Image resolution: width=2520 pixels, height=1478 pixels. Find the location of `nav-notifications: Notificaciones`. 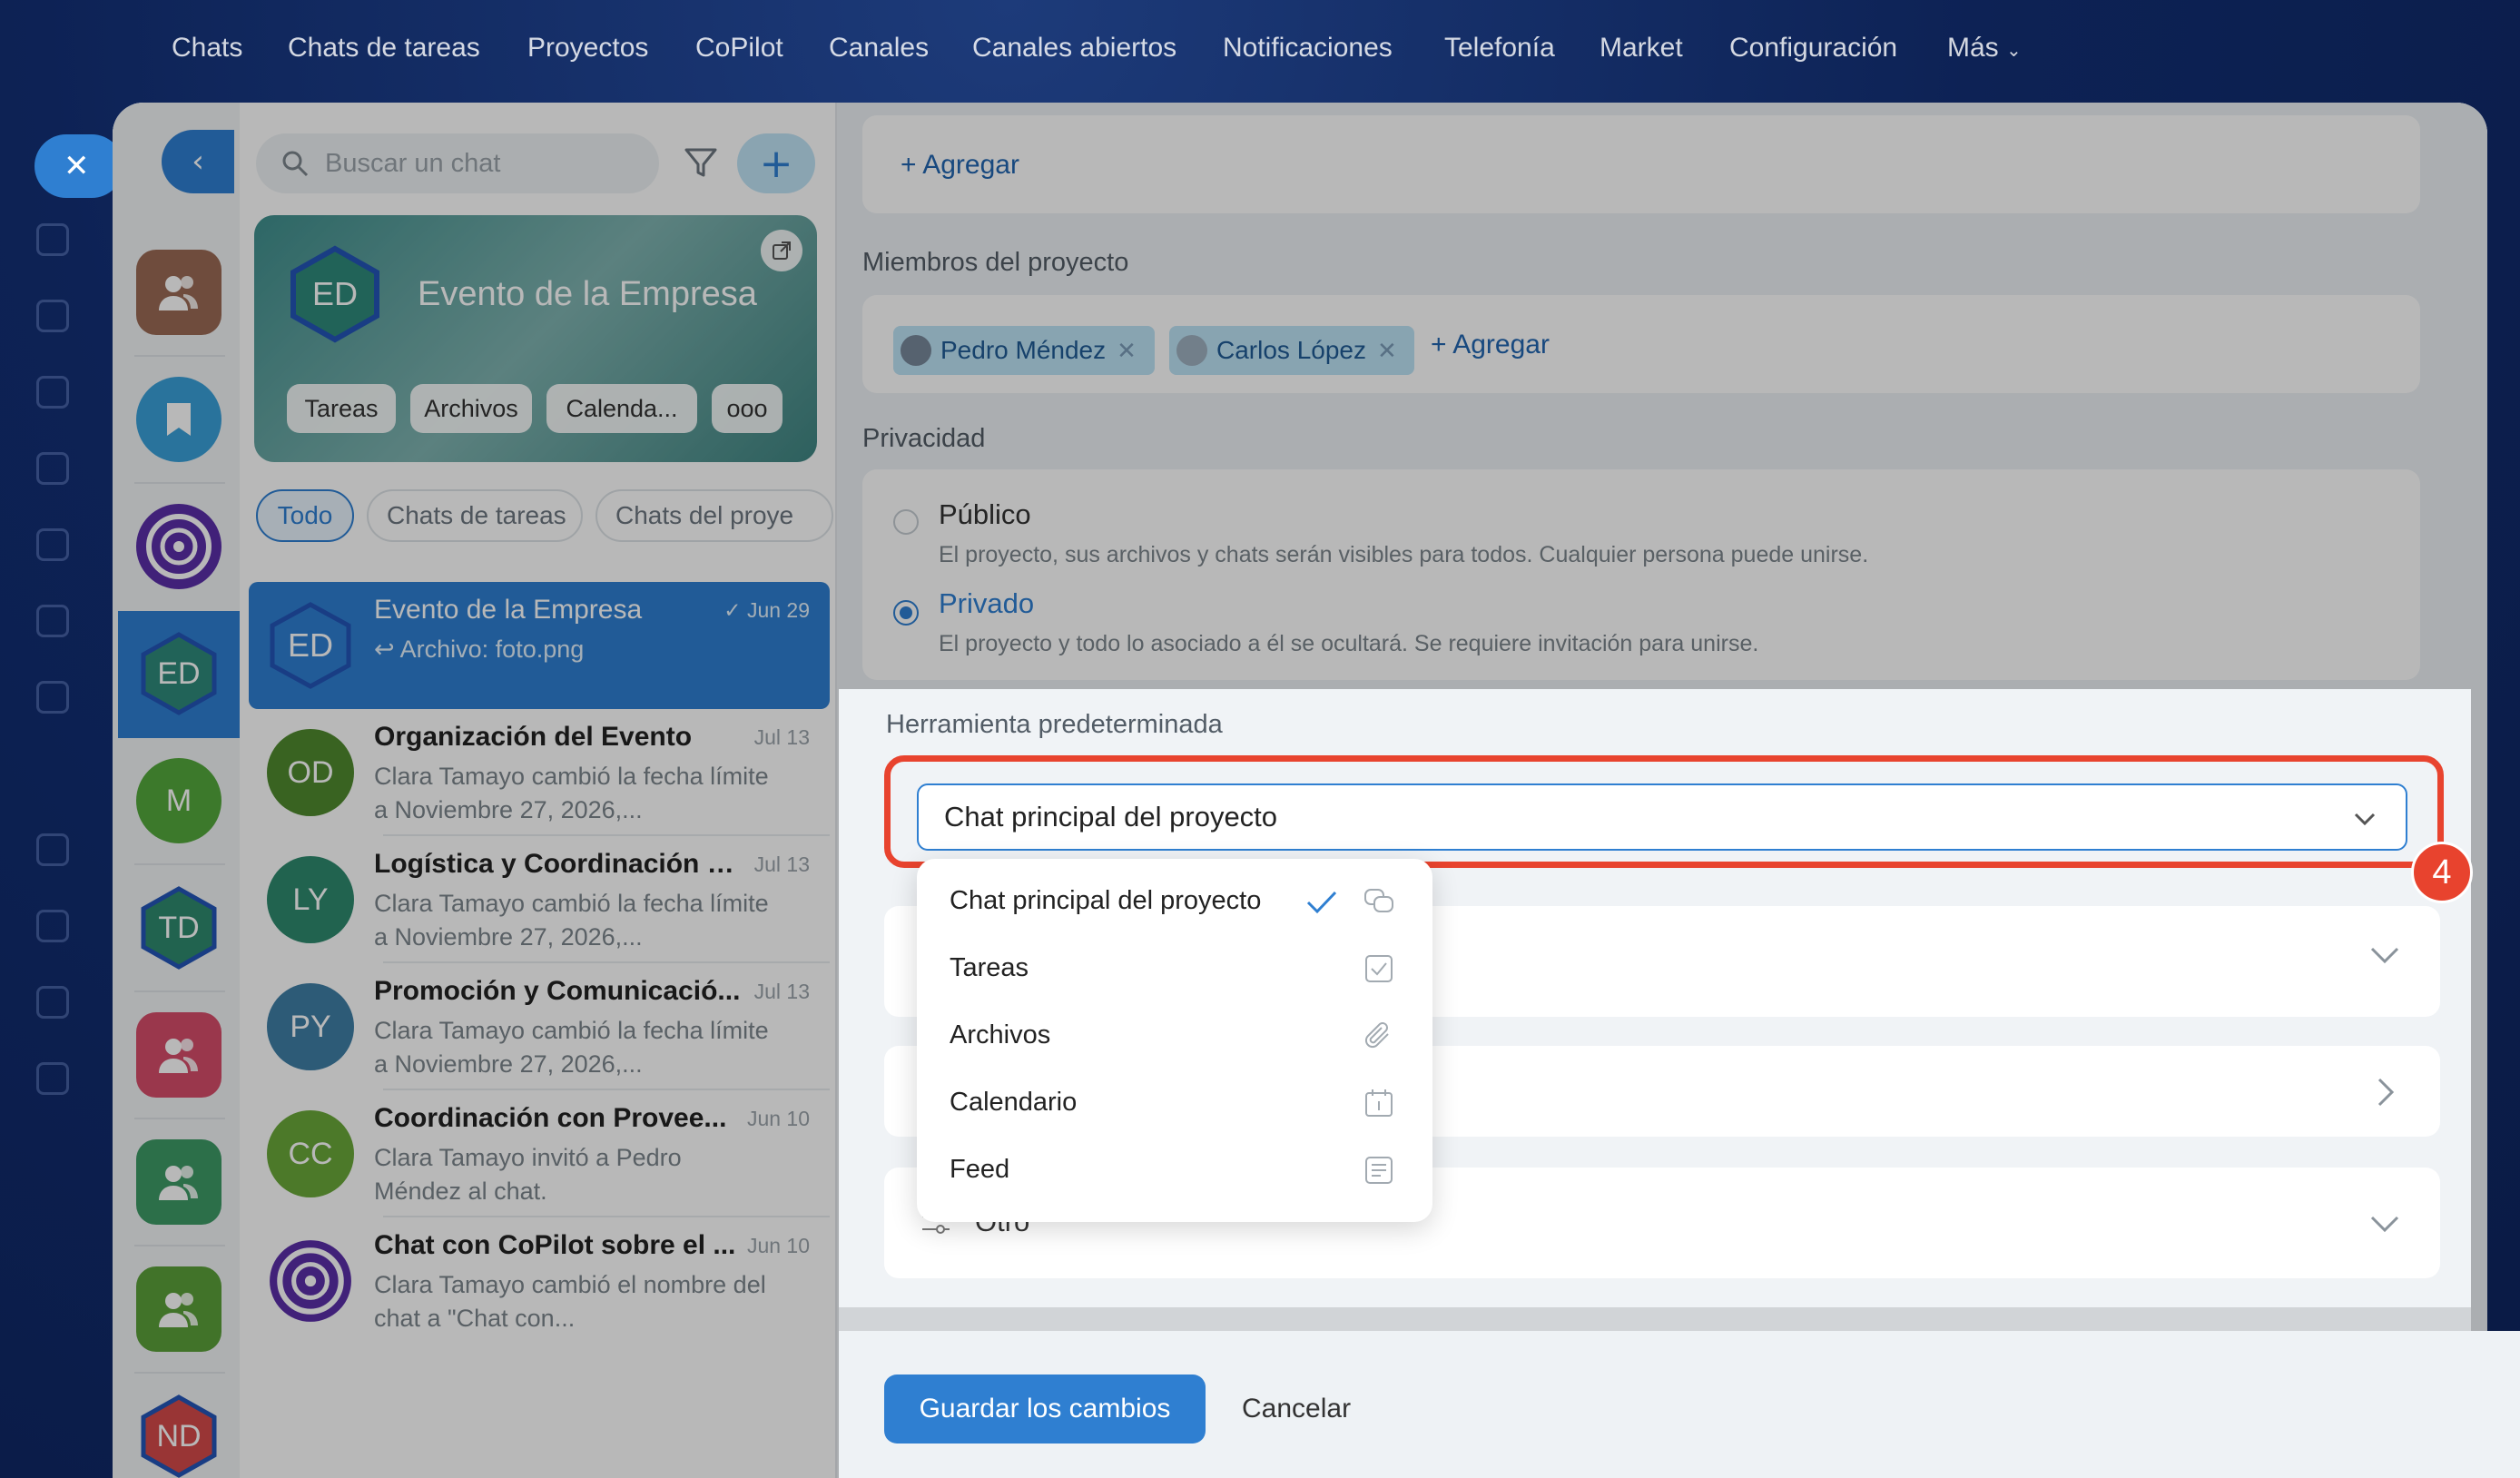

nav-notifications: Notificaciones is located at coordinates (1308, 48).